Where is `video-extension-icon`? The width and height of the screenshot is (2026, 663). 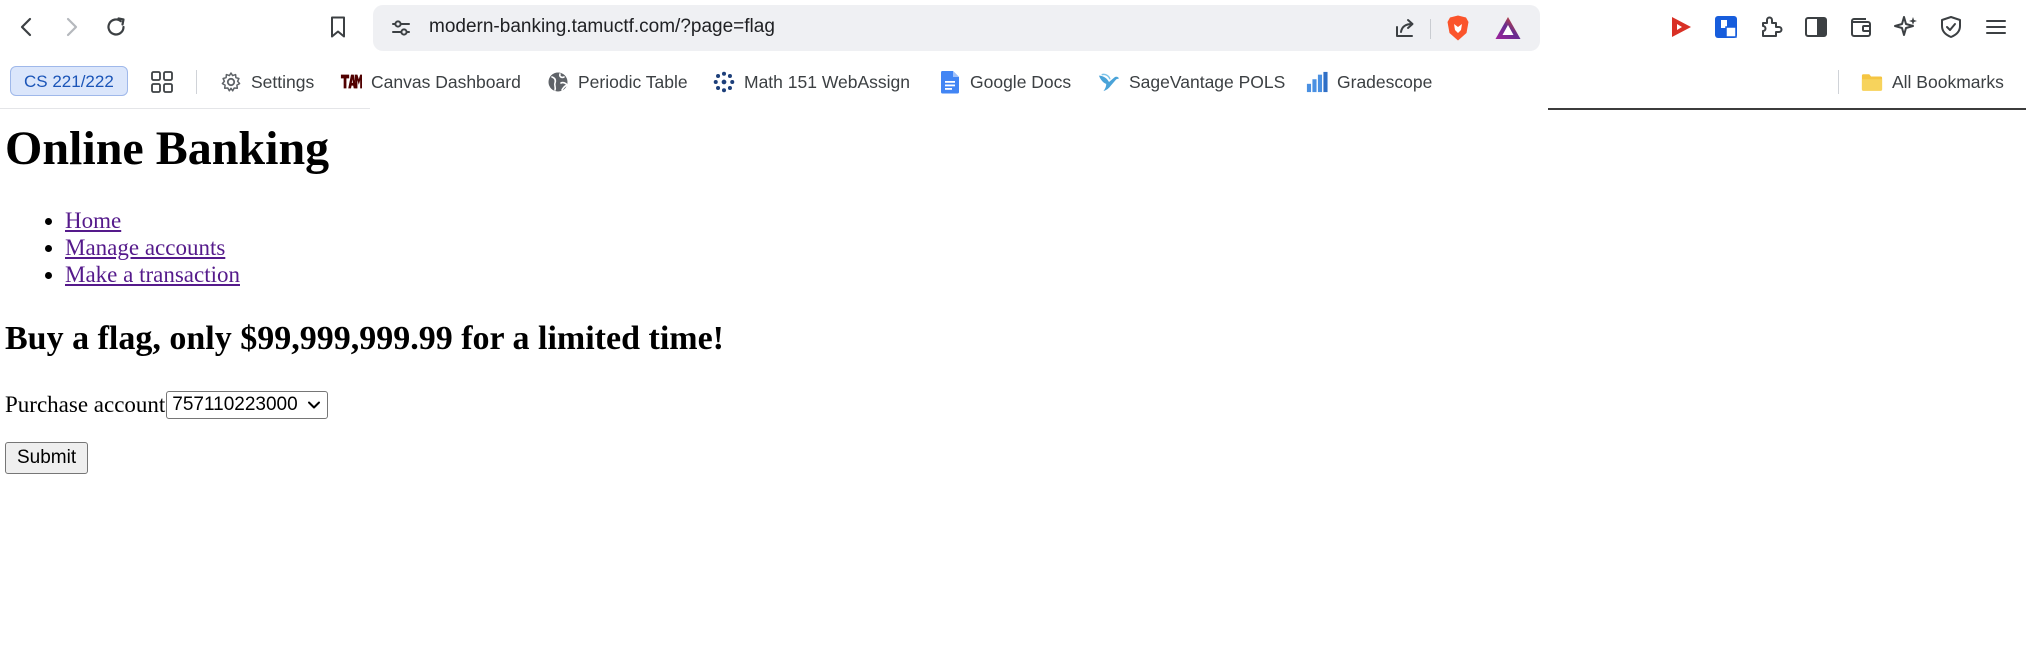
video-extension-icon is located at coordinates (1681, 27).